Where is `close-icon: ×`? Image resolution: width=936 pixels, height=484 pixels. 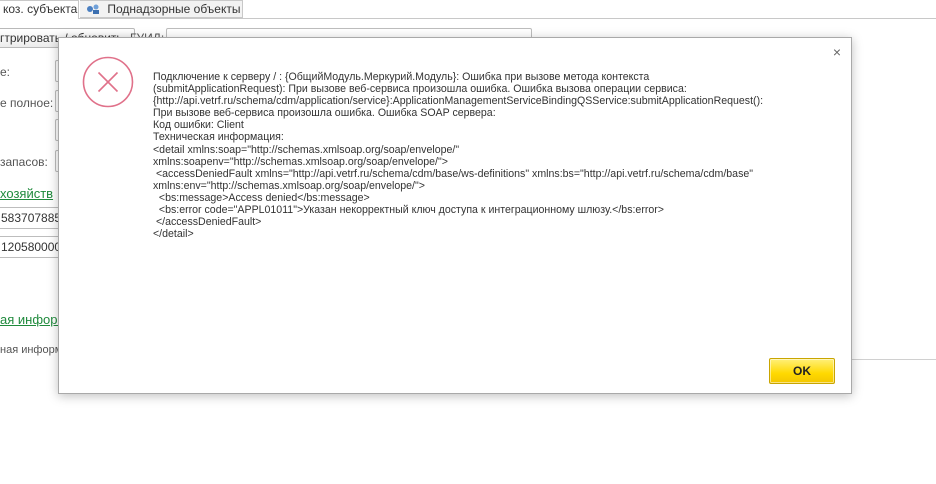 close-icon: × is located at coordinates (837, 52).